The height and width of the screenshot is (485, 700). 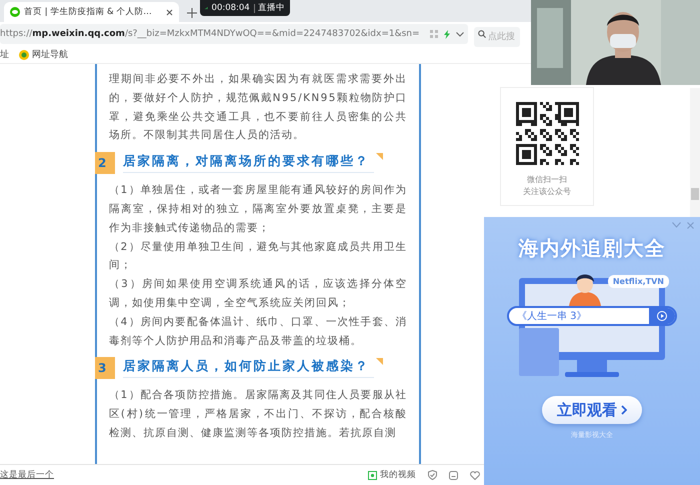 What do you see at coordinates (271, 8) in the screenshot?
I see `live-status: 直播中` at bounding box center [271, 8].